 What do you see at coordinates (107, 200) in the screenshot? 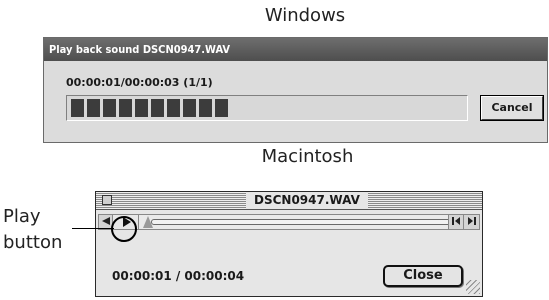
I see `window-close-box` at bounding box center [107, 200].